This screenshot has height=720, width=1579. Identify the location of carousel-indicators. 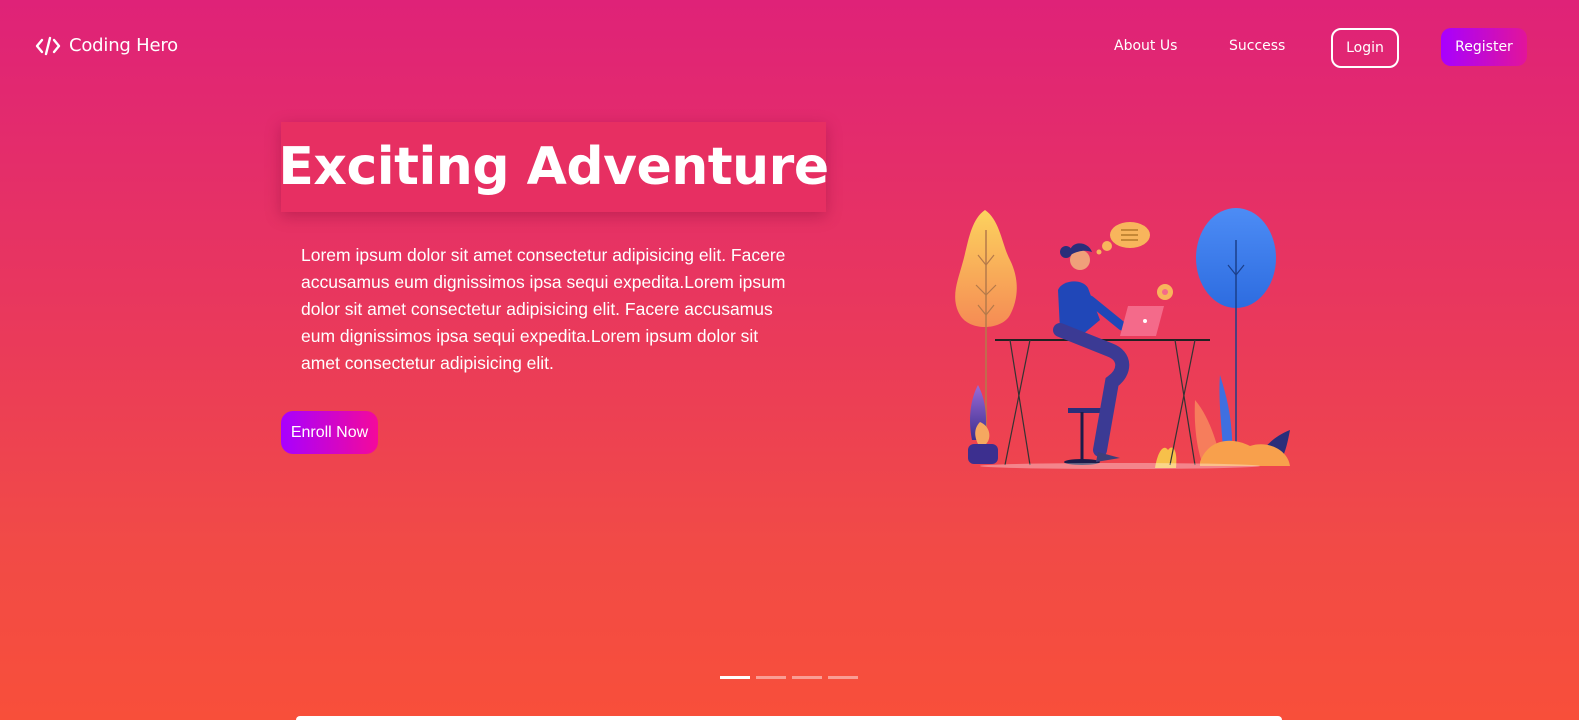
(789, 677).